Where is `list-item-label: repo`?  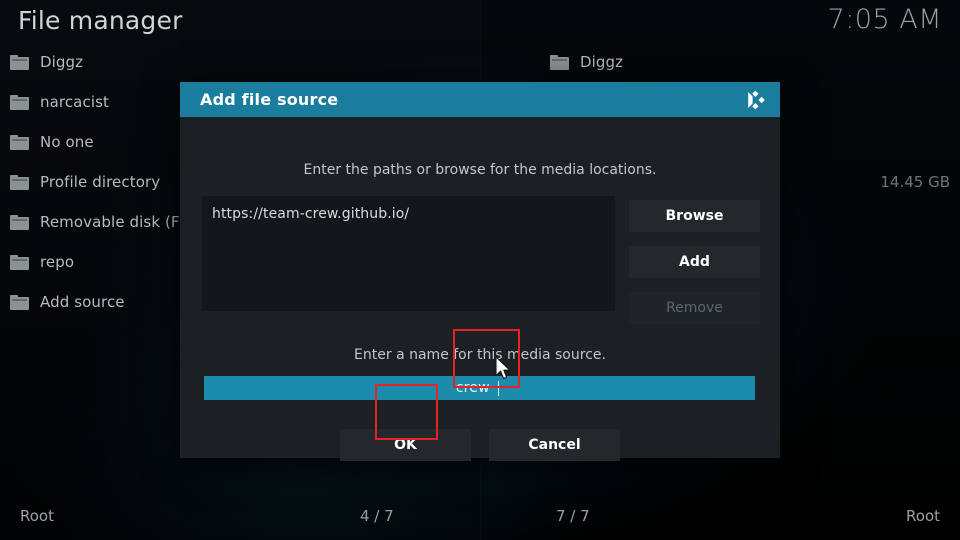 list-item-label: repo is located at coordinates (57, 262).